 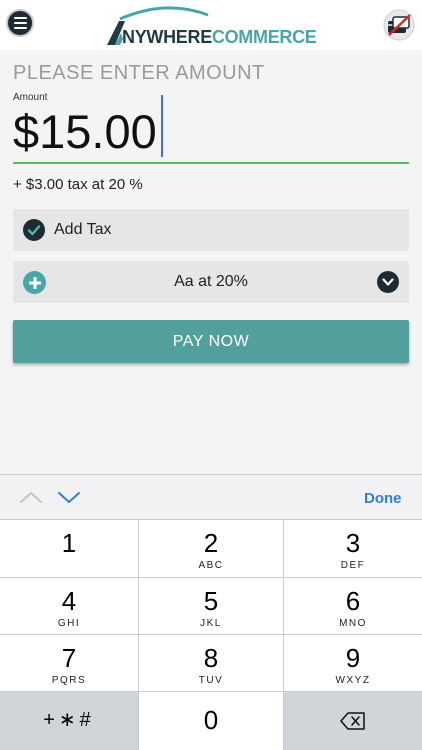 I want to click on selected-tax-rate: Aa at 20%, so click(x=211, y=281).